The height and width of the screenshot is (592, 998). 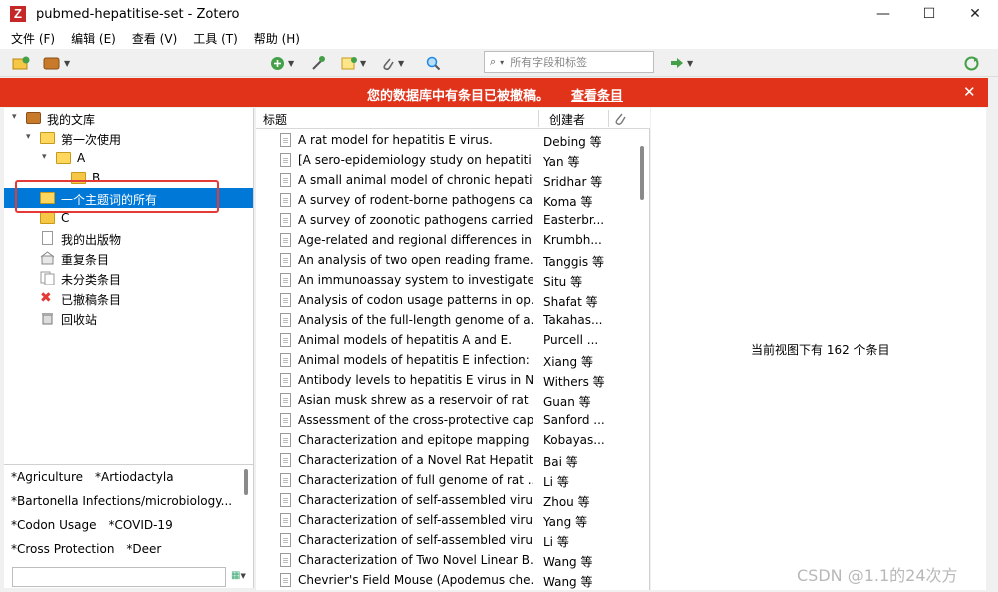 I want to click on add-attachment-button: ▼, so click(x=392, y=63).